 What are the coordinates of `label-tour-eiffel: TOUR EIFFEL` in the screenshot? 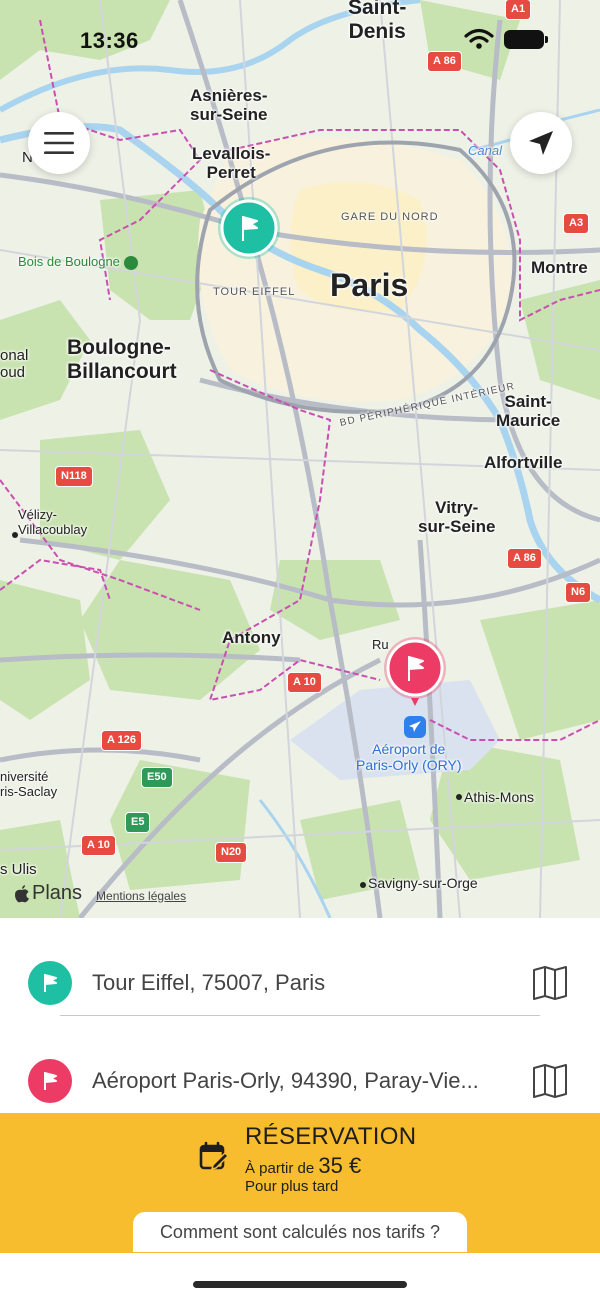 It's located at (254, 292).